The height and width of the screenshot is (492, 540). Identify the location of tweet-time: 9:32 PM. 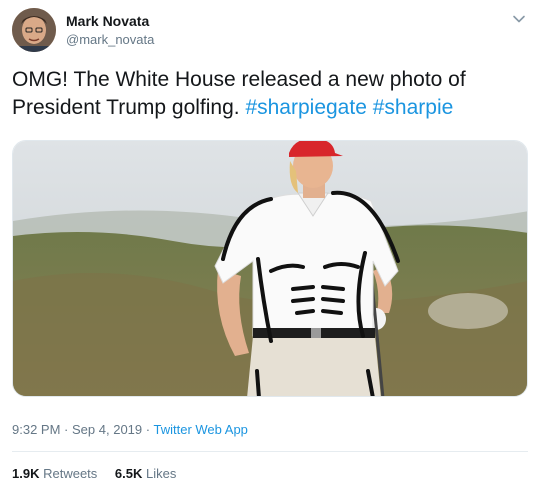
(36, 429).